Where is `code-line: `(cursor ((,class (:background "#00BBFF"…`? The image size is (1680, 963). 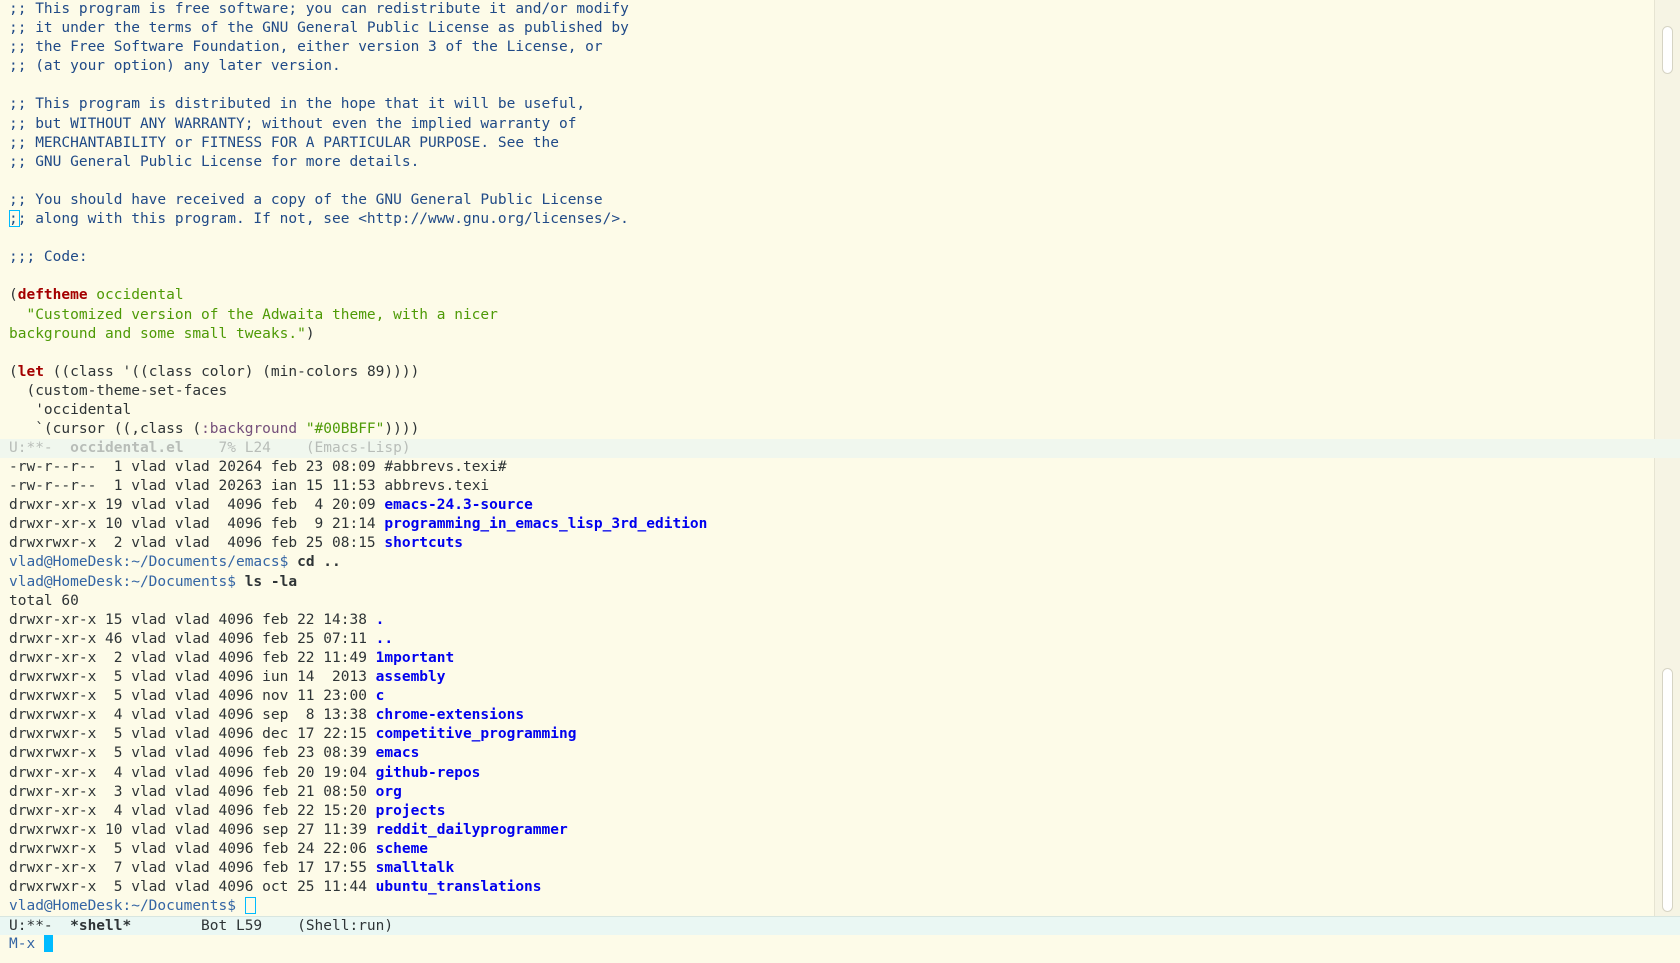 code-line: `(cursor ((,class (:background "#00BBFF"… is located at coordinates (827, 429).